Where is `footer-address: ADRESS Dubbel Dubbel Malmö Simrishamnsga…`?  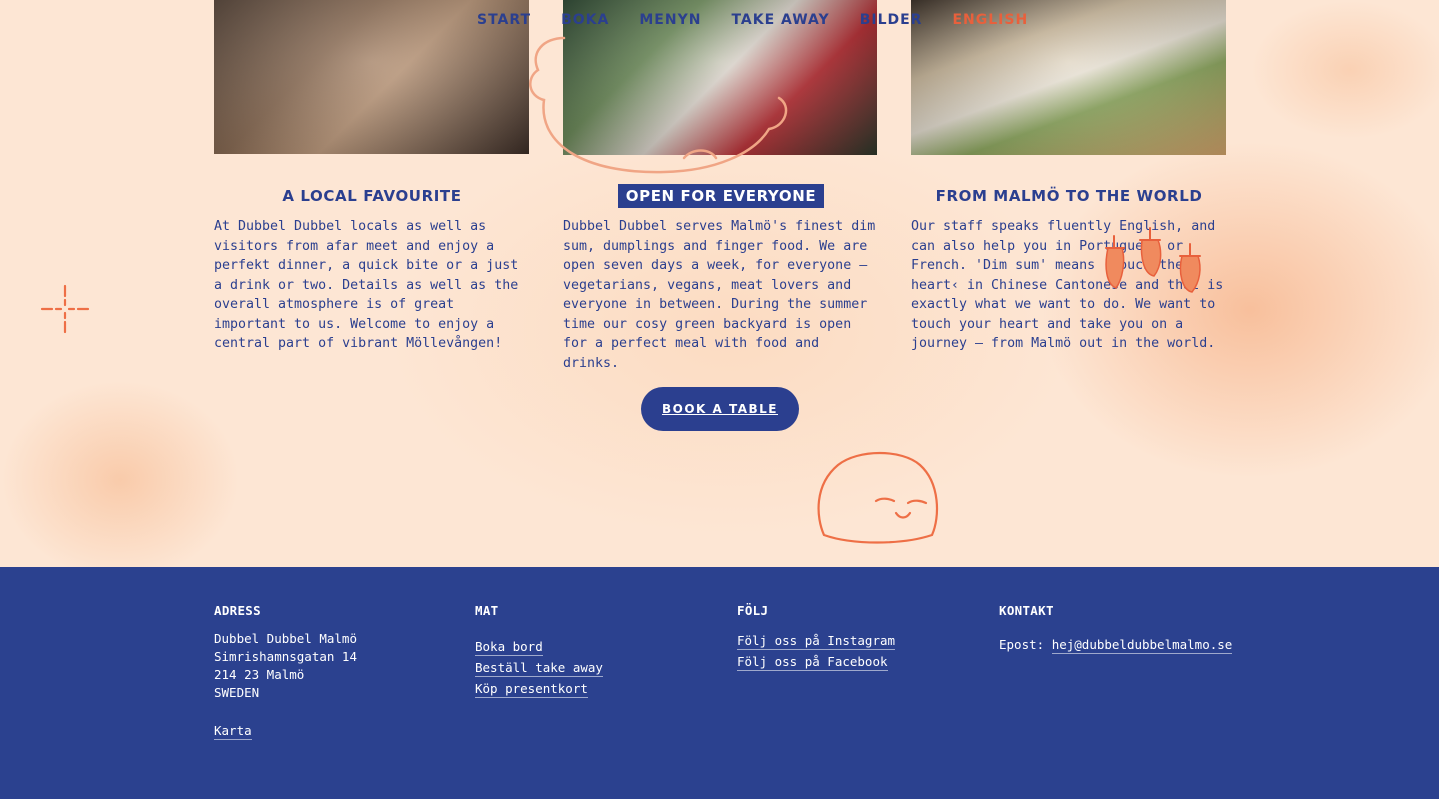 footer-address: ADRESS Dubbel Dubbel Malmö Simrishamnsga… is located at coordinates (285, 672).